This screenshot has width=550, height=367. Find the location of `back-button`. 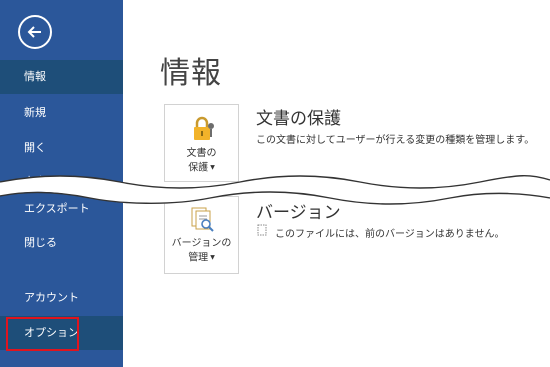

back-button is located at coordinates (35, 32).